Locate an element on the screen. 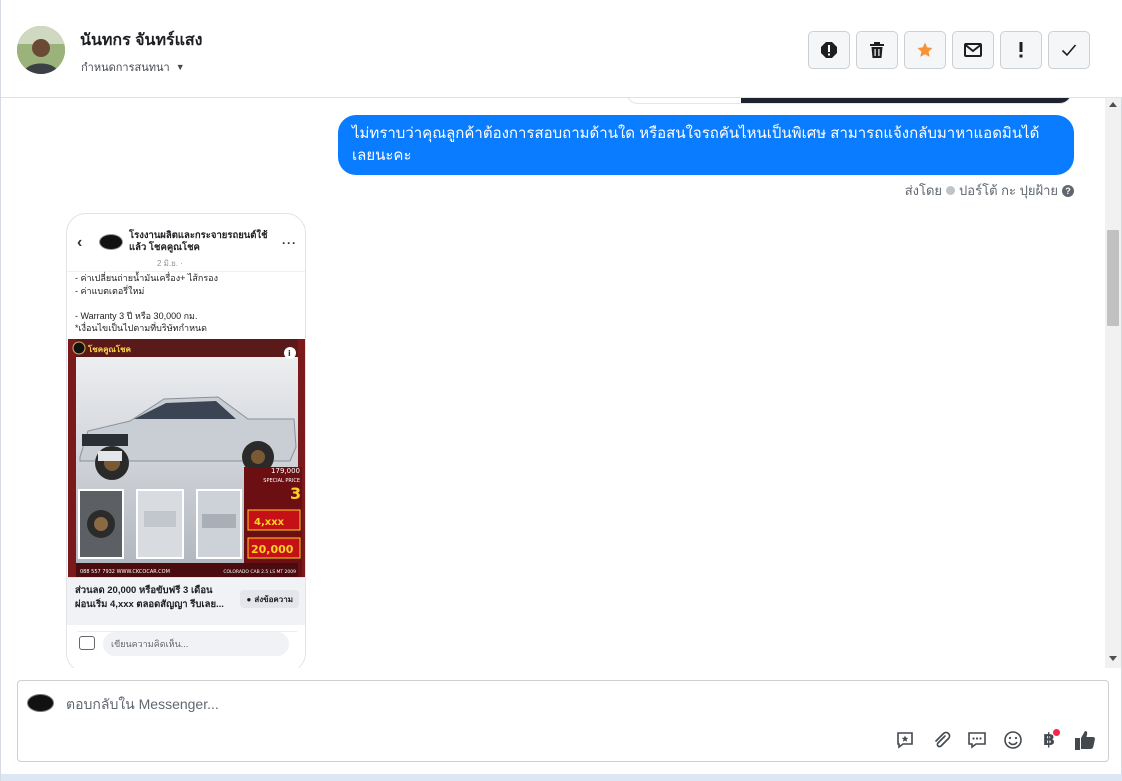 The height and width of the screenshot is (781, 1122). contact-name: นันทกร จันทร์แสง is located at coordinates (141, 40).